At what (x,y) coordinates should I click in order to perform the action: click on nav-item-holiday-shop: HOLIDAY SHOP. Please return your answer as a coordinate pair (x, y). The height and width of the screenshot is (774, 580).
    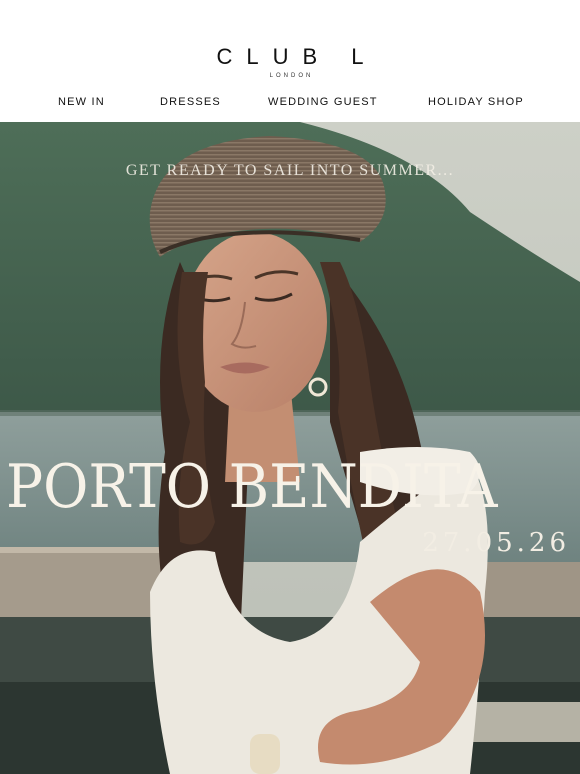
    Looking at the image, I should click on (476, 102).